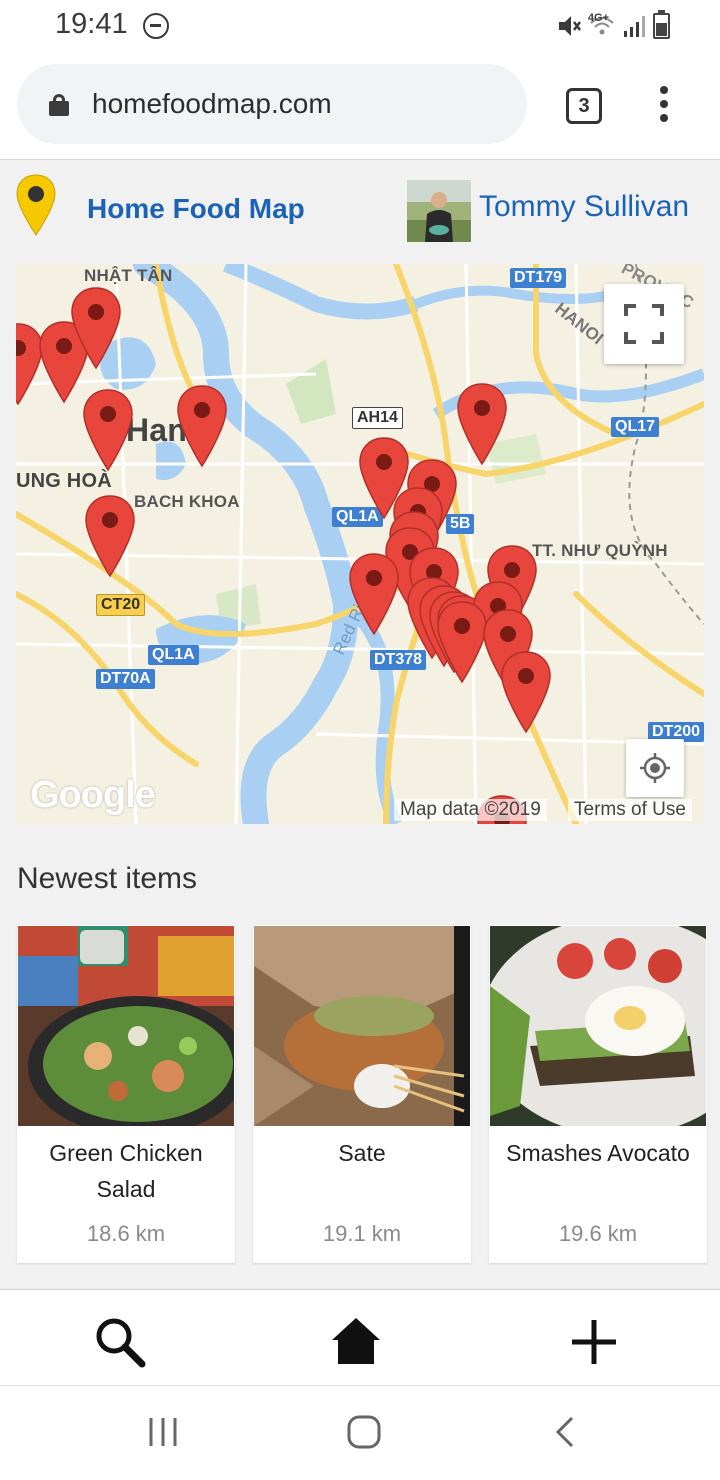 The height and width of the screenshot is (1480, 720). I want to click on address-bar: homefoodmap.com, so click(272, 104).